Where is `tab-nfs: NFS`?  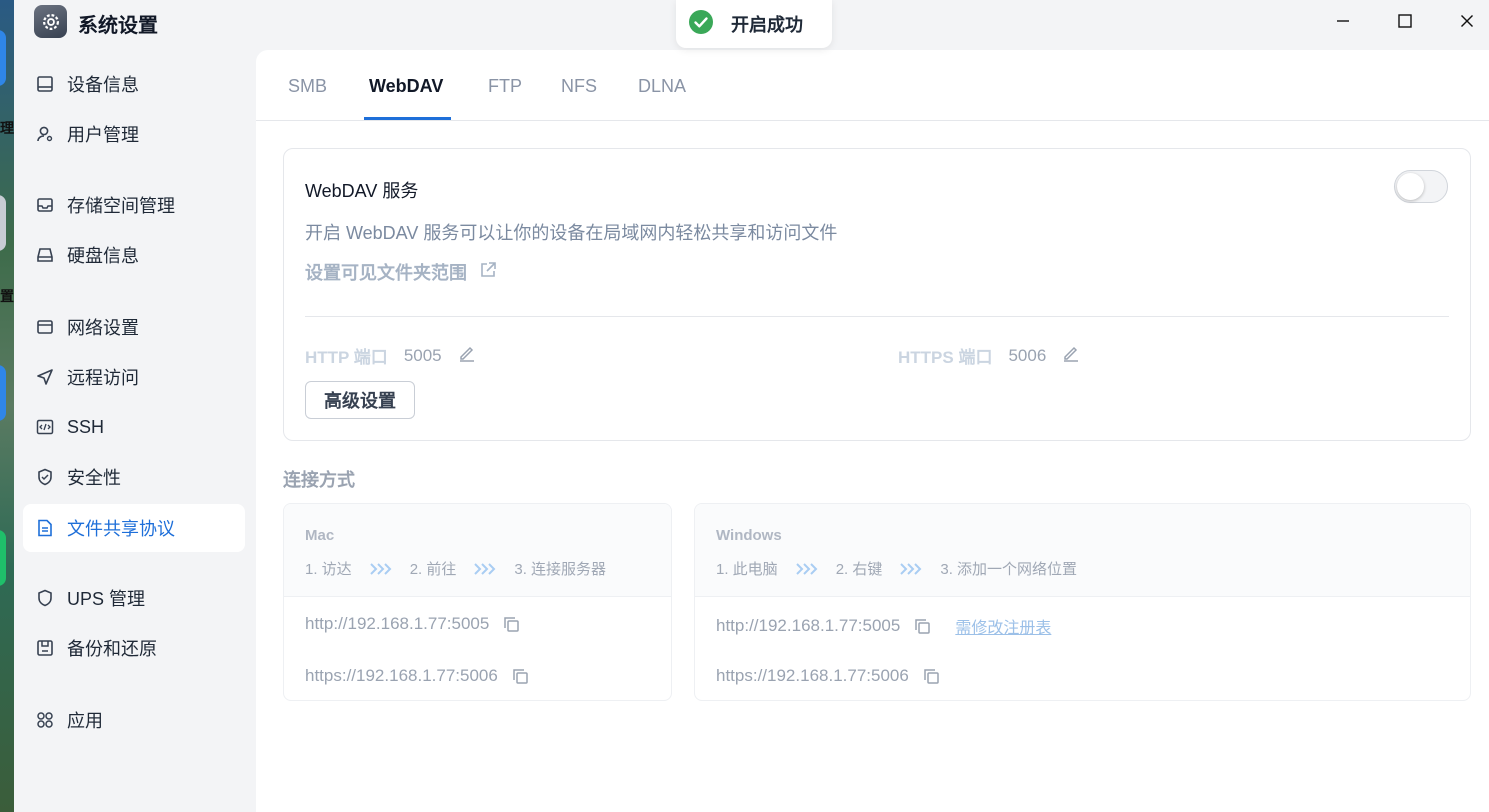
tab-nfs: NFS is located at coordinates (579, 86).